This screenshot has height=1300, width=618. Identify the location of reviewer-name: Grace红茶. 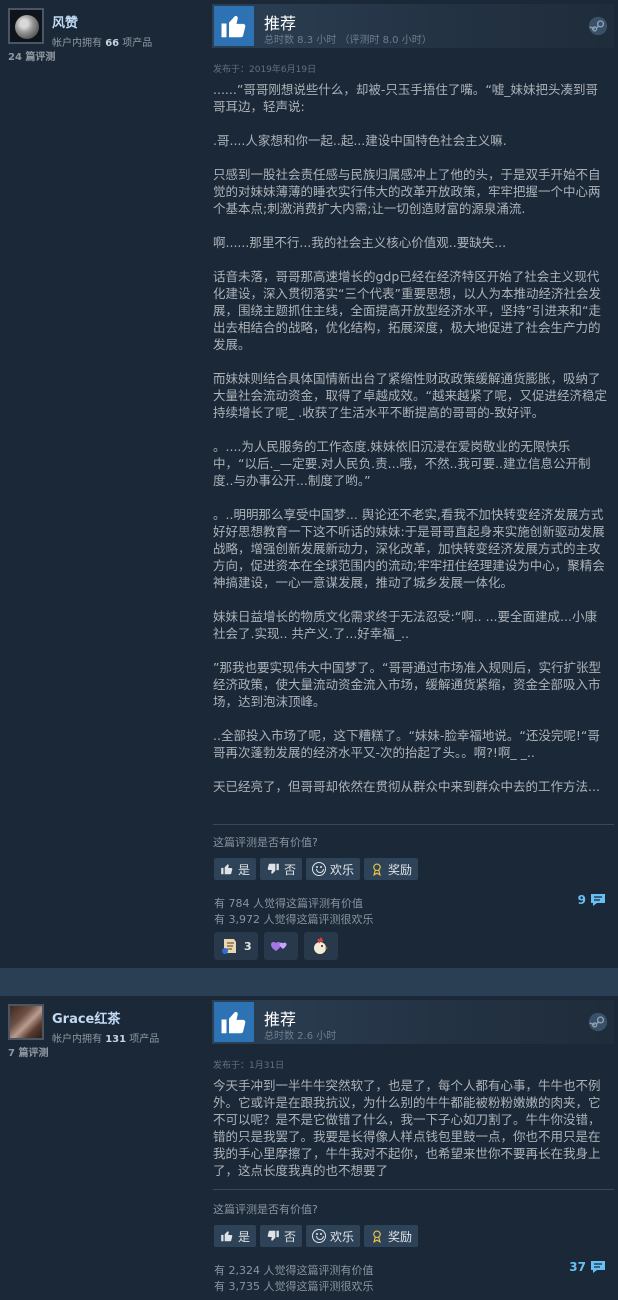
(86, 1017).